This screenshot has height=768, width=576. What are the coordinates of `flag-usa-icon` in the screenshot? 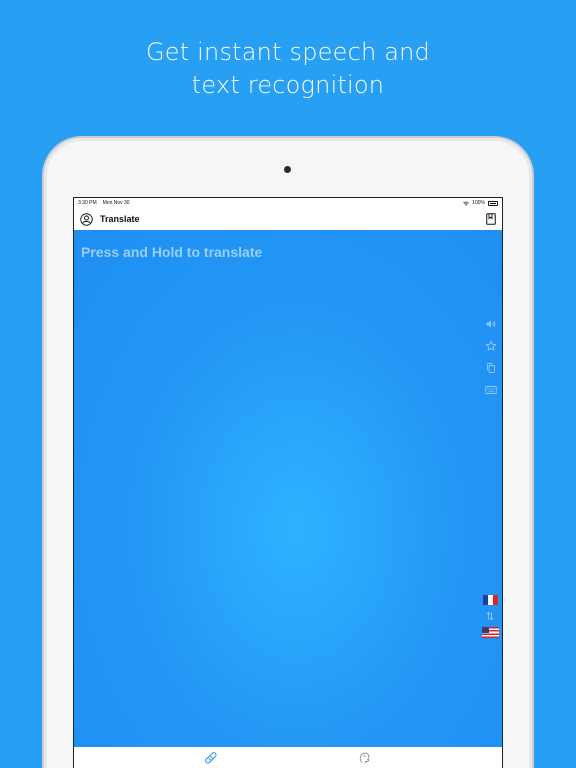 It's located at (490, 632).